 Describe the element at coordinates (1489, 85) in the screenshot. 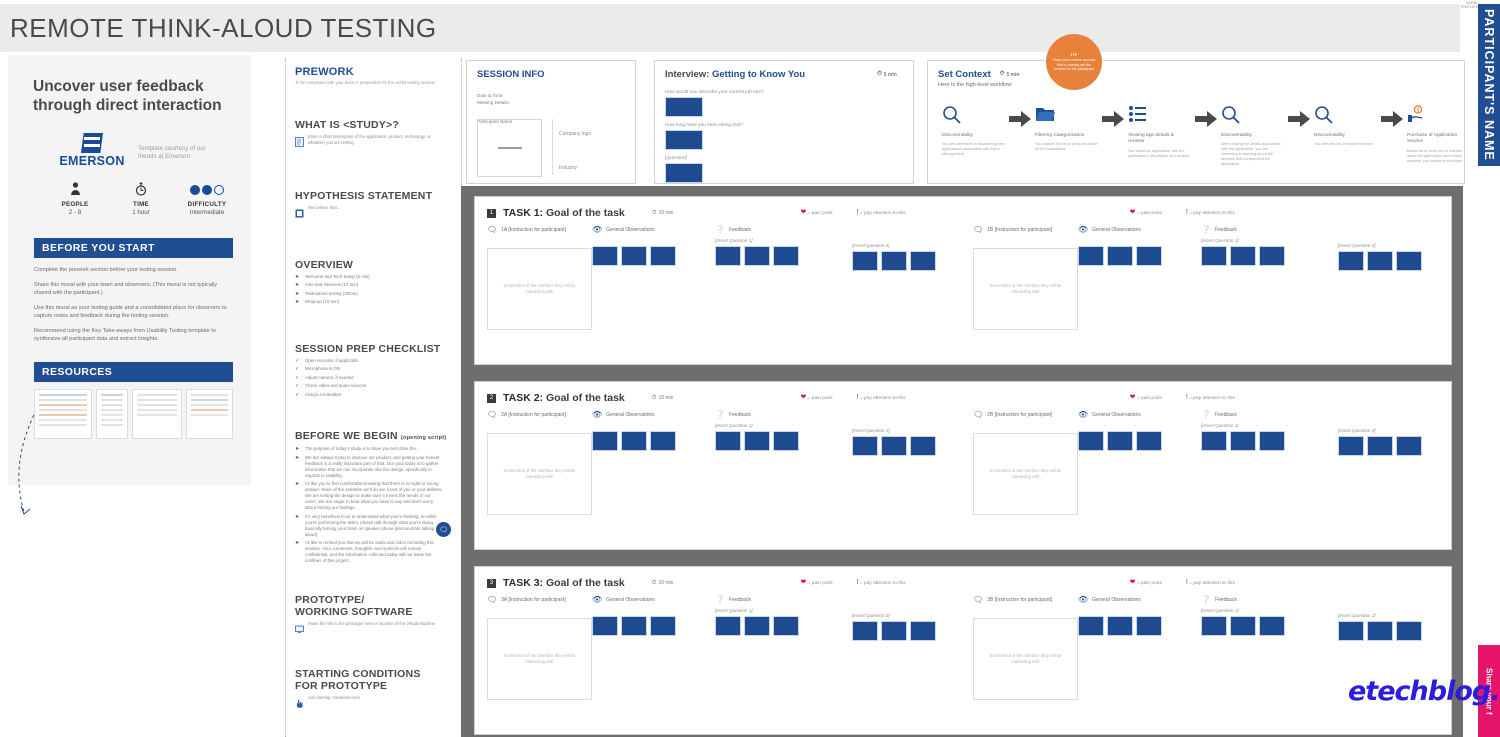

I see `participant-name-tab: PARTICIPANT'S NAME` at that location.